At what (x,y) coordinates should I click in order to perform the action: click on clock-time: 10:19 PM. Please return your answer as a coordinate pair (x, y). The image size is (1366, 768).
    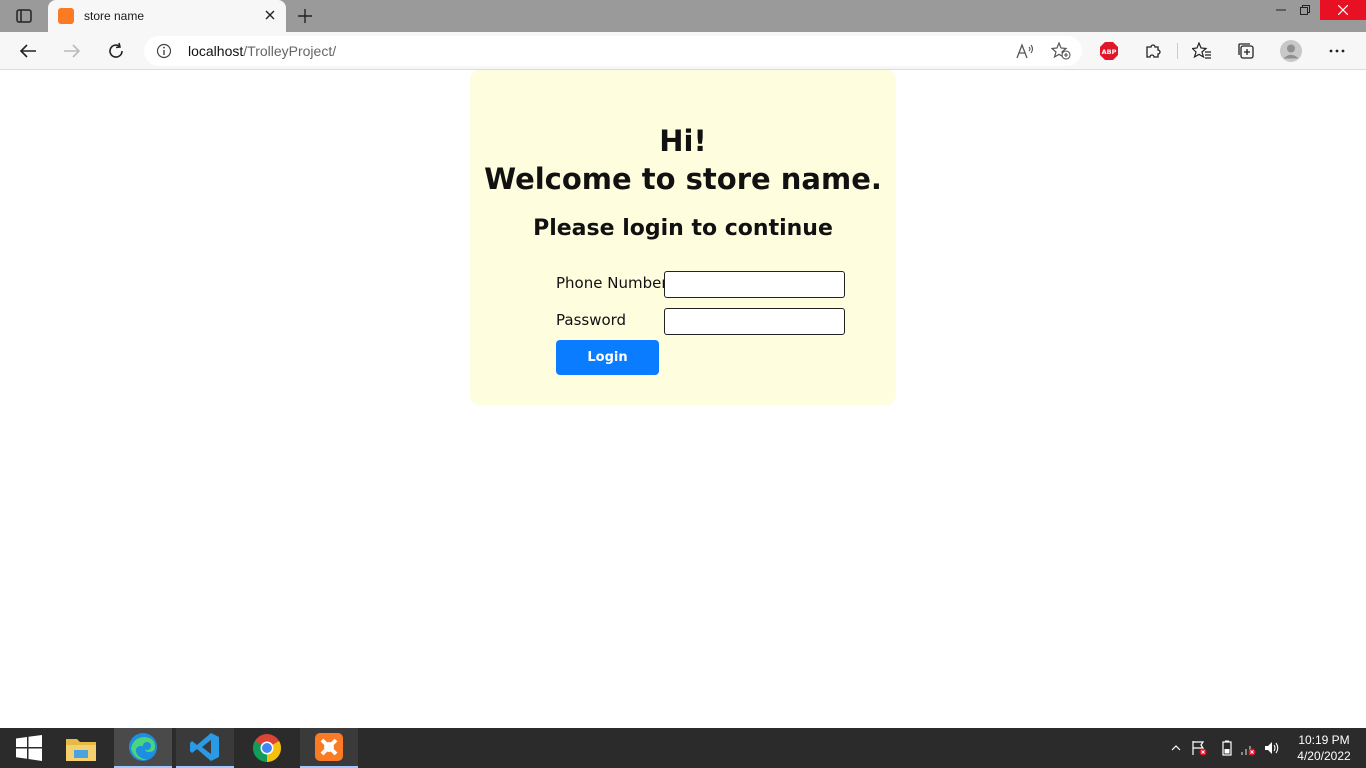
    Looking at the image, I should click on (1324, 740).